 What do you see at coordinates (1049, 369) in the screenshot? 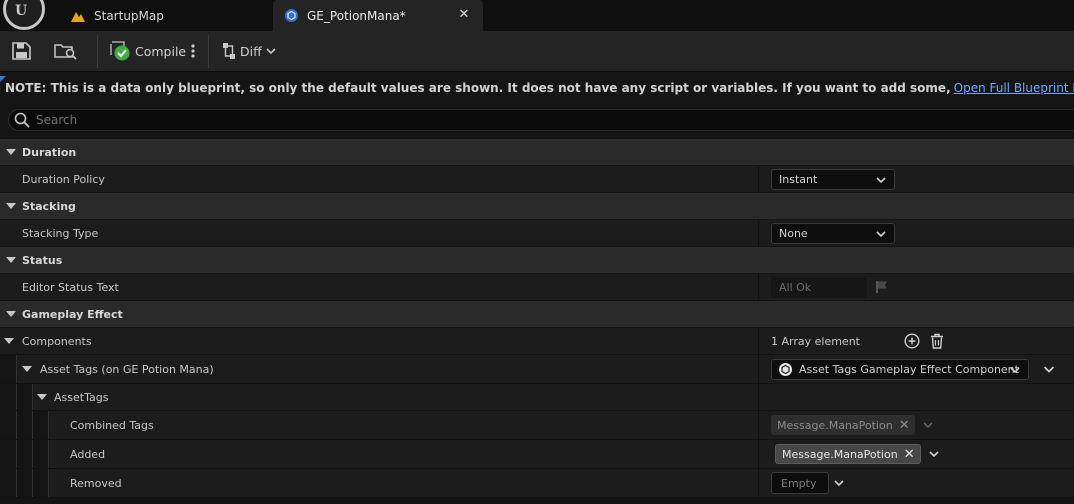
I see `element-options-chevron-icon` at bounding box center [1049, 369].